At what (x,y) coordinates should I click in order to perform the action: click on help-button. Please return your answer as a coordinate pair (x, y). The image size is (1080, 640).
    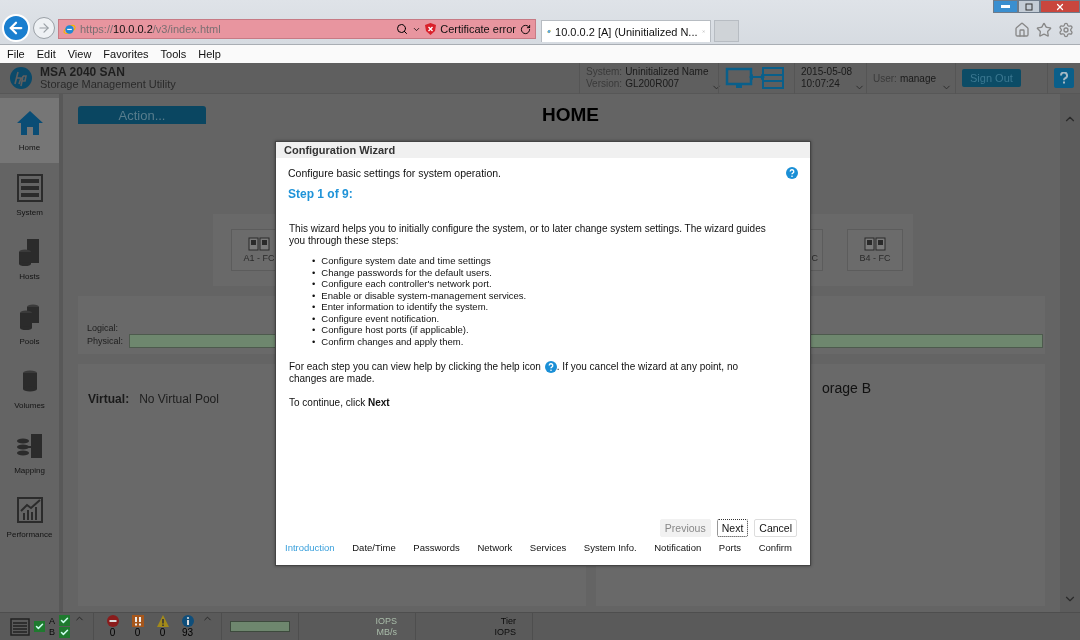
    Looking at the image, I should click on (1064, 78).